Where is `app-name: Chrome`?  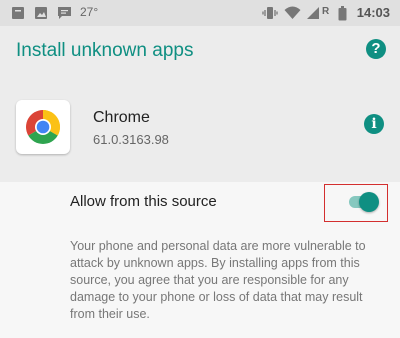 app-name: Chrome is located at coordinates (121, 117).